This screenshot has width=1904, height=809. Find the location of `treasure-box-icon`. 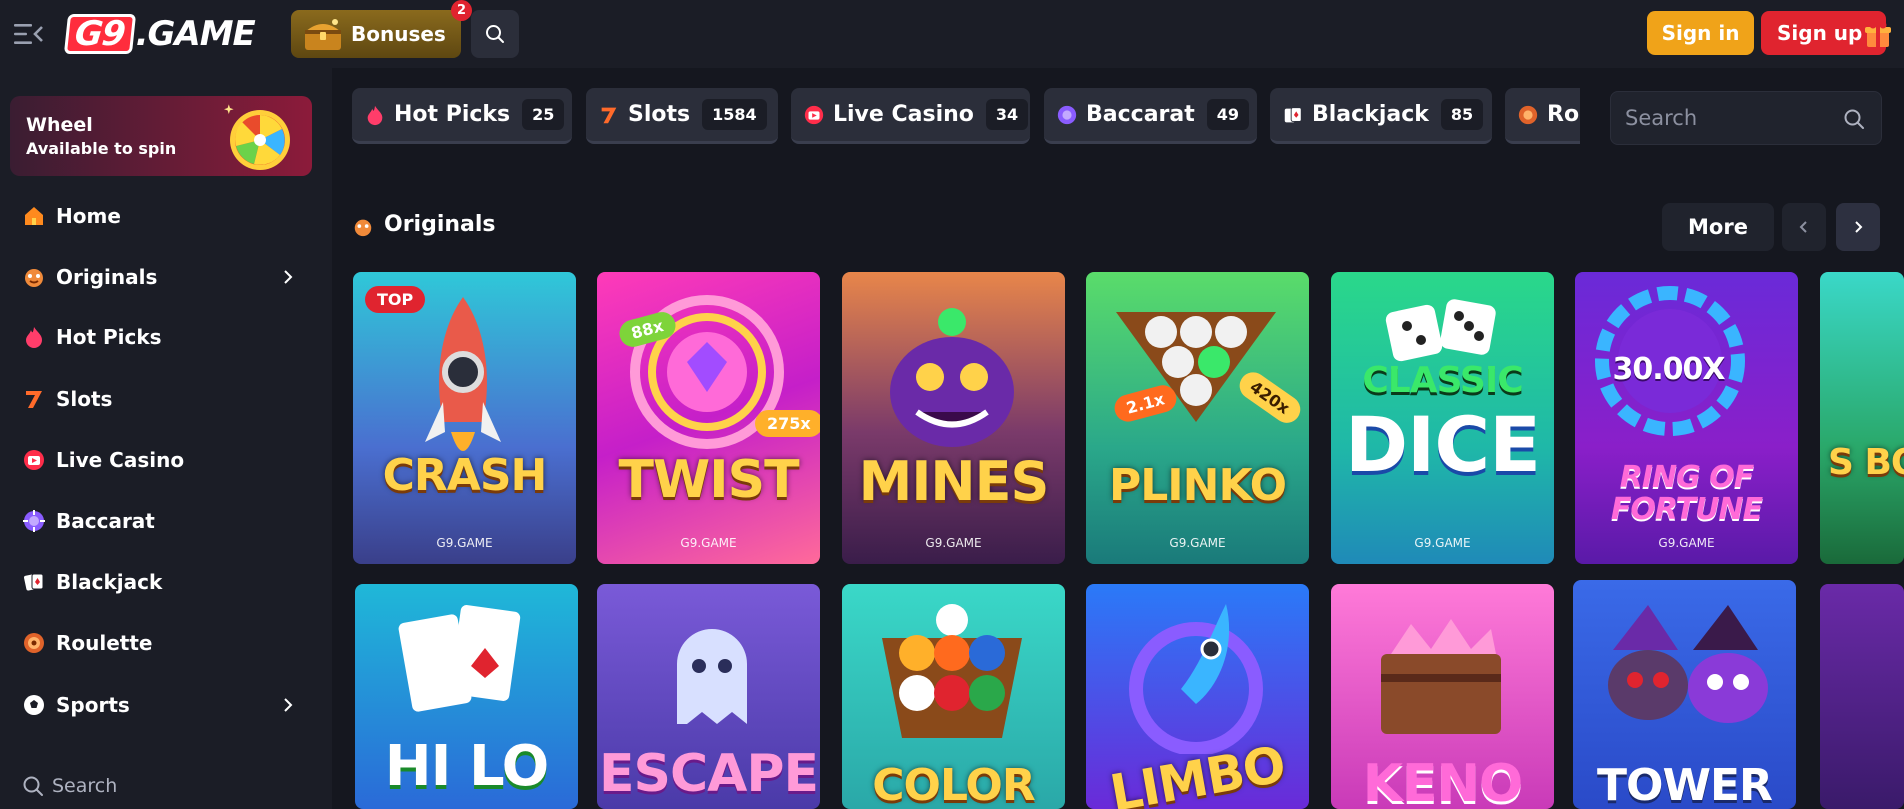

treasure-box-icon is located at coordinates (1441, 676).